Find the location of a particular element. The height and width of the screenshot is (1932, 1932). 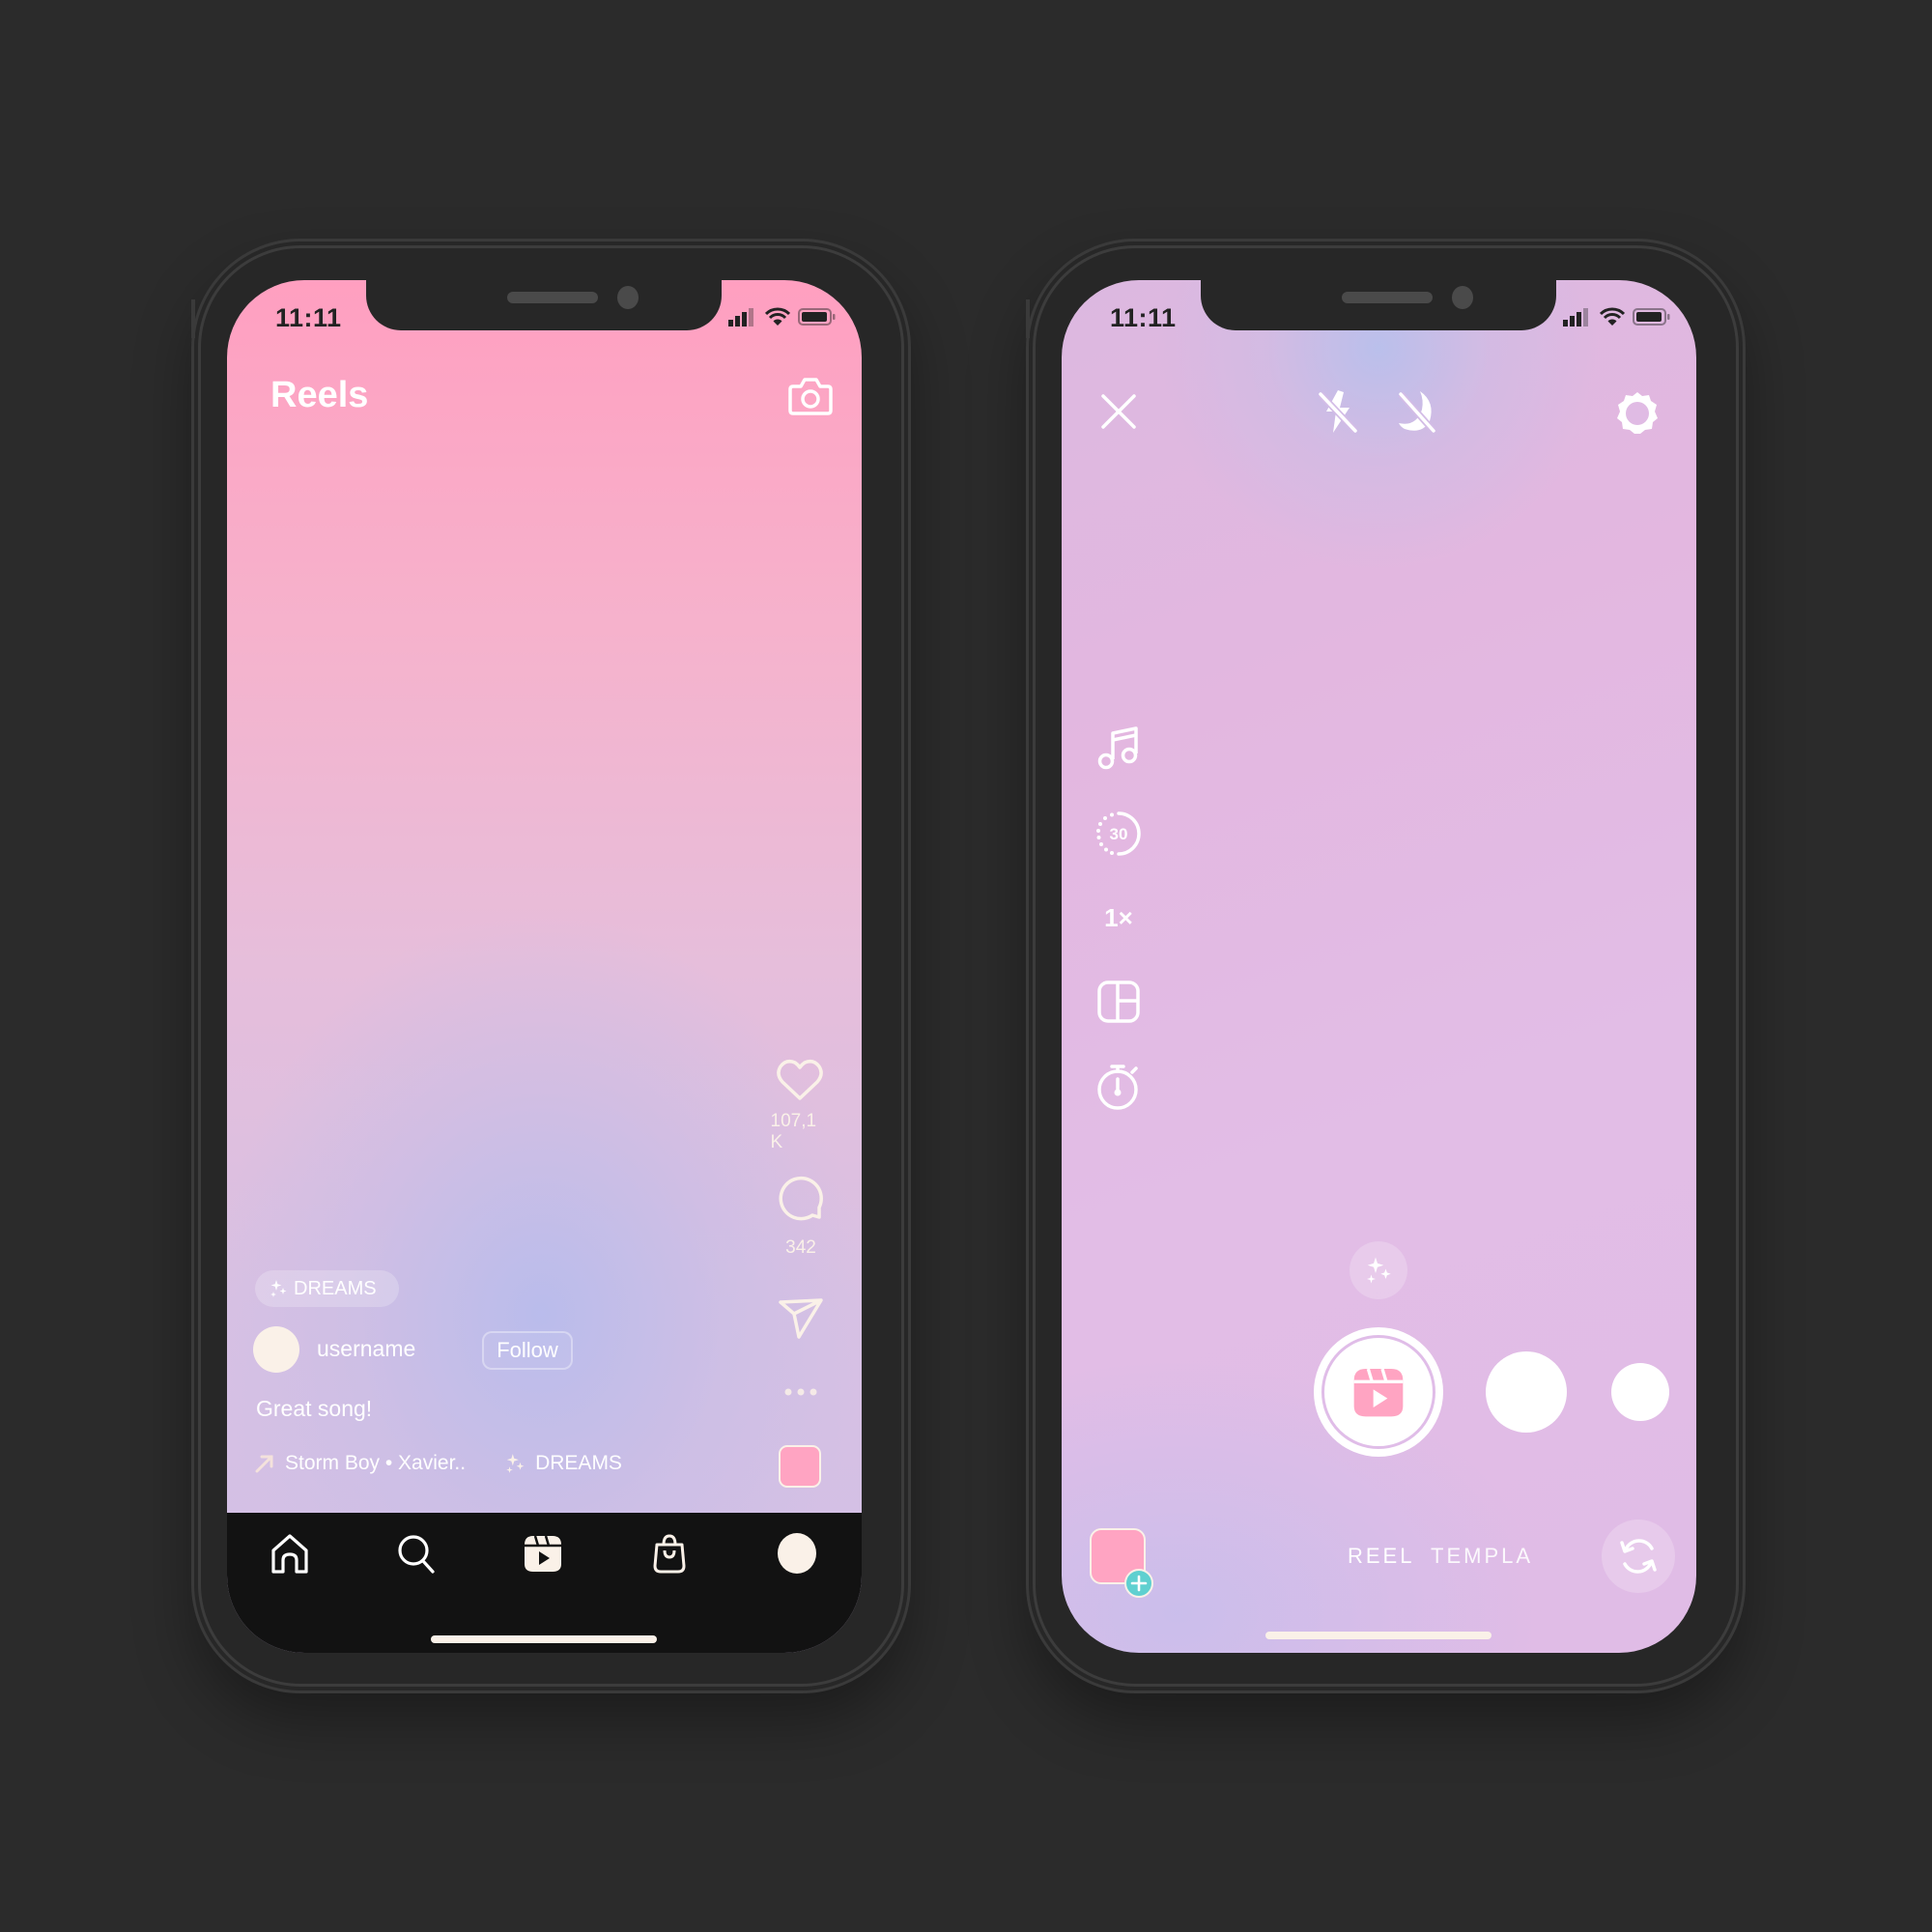

layout-icon is located at coordinates (1118, 1002).